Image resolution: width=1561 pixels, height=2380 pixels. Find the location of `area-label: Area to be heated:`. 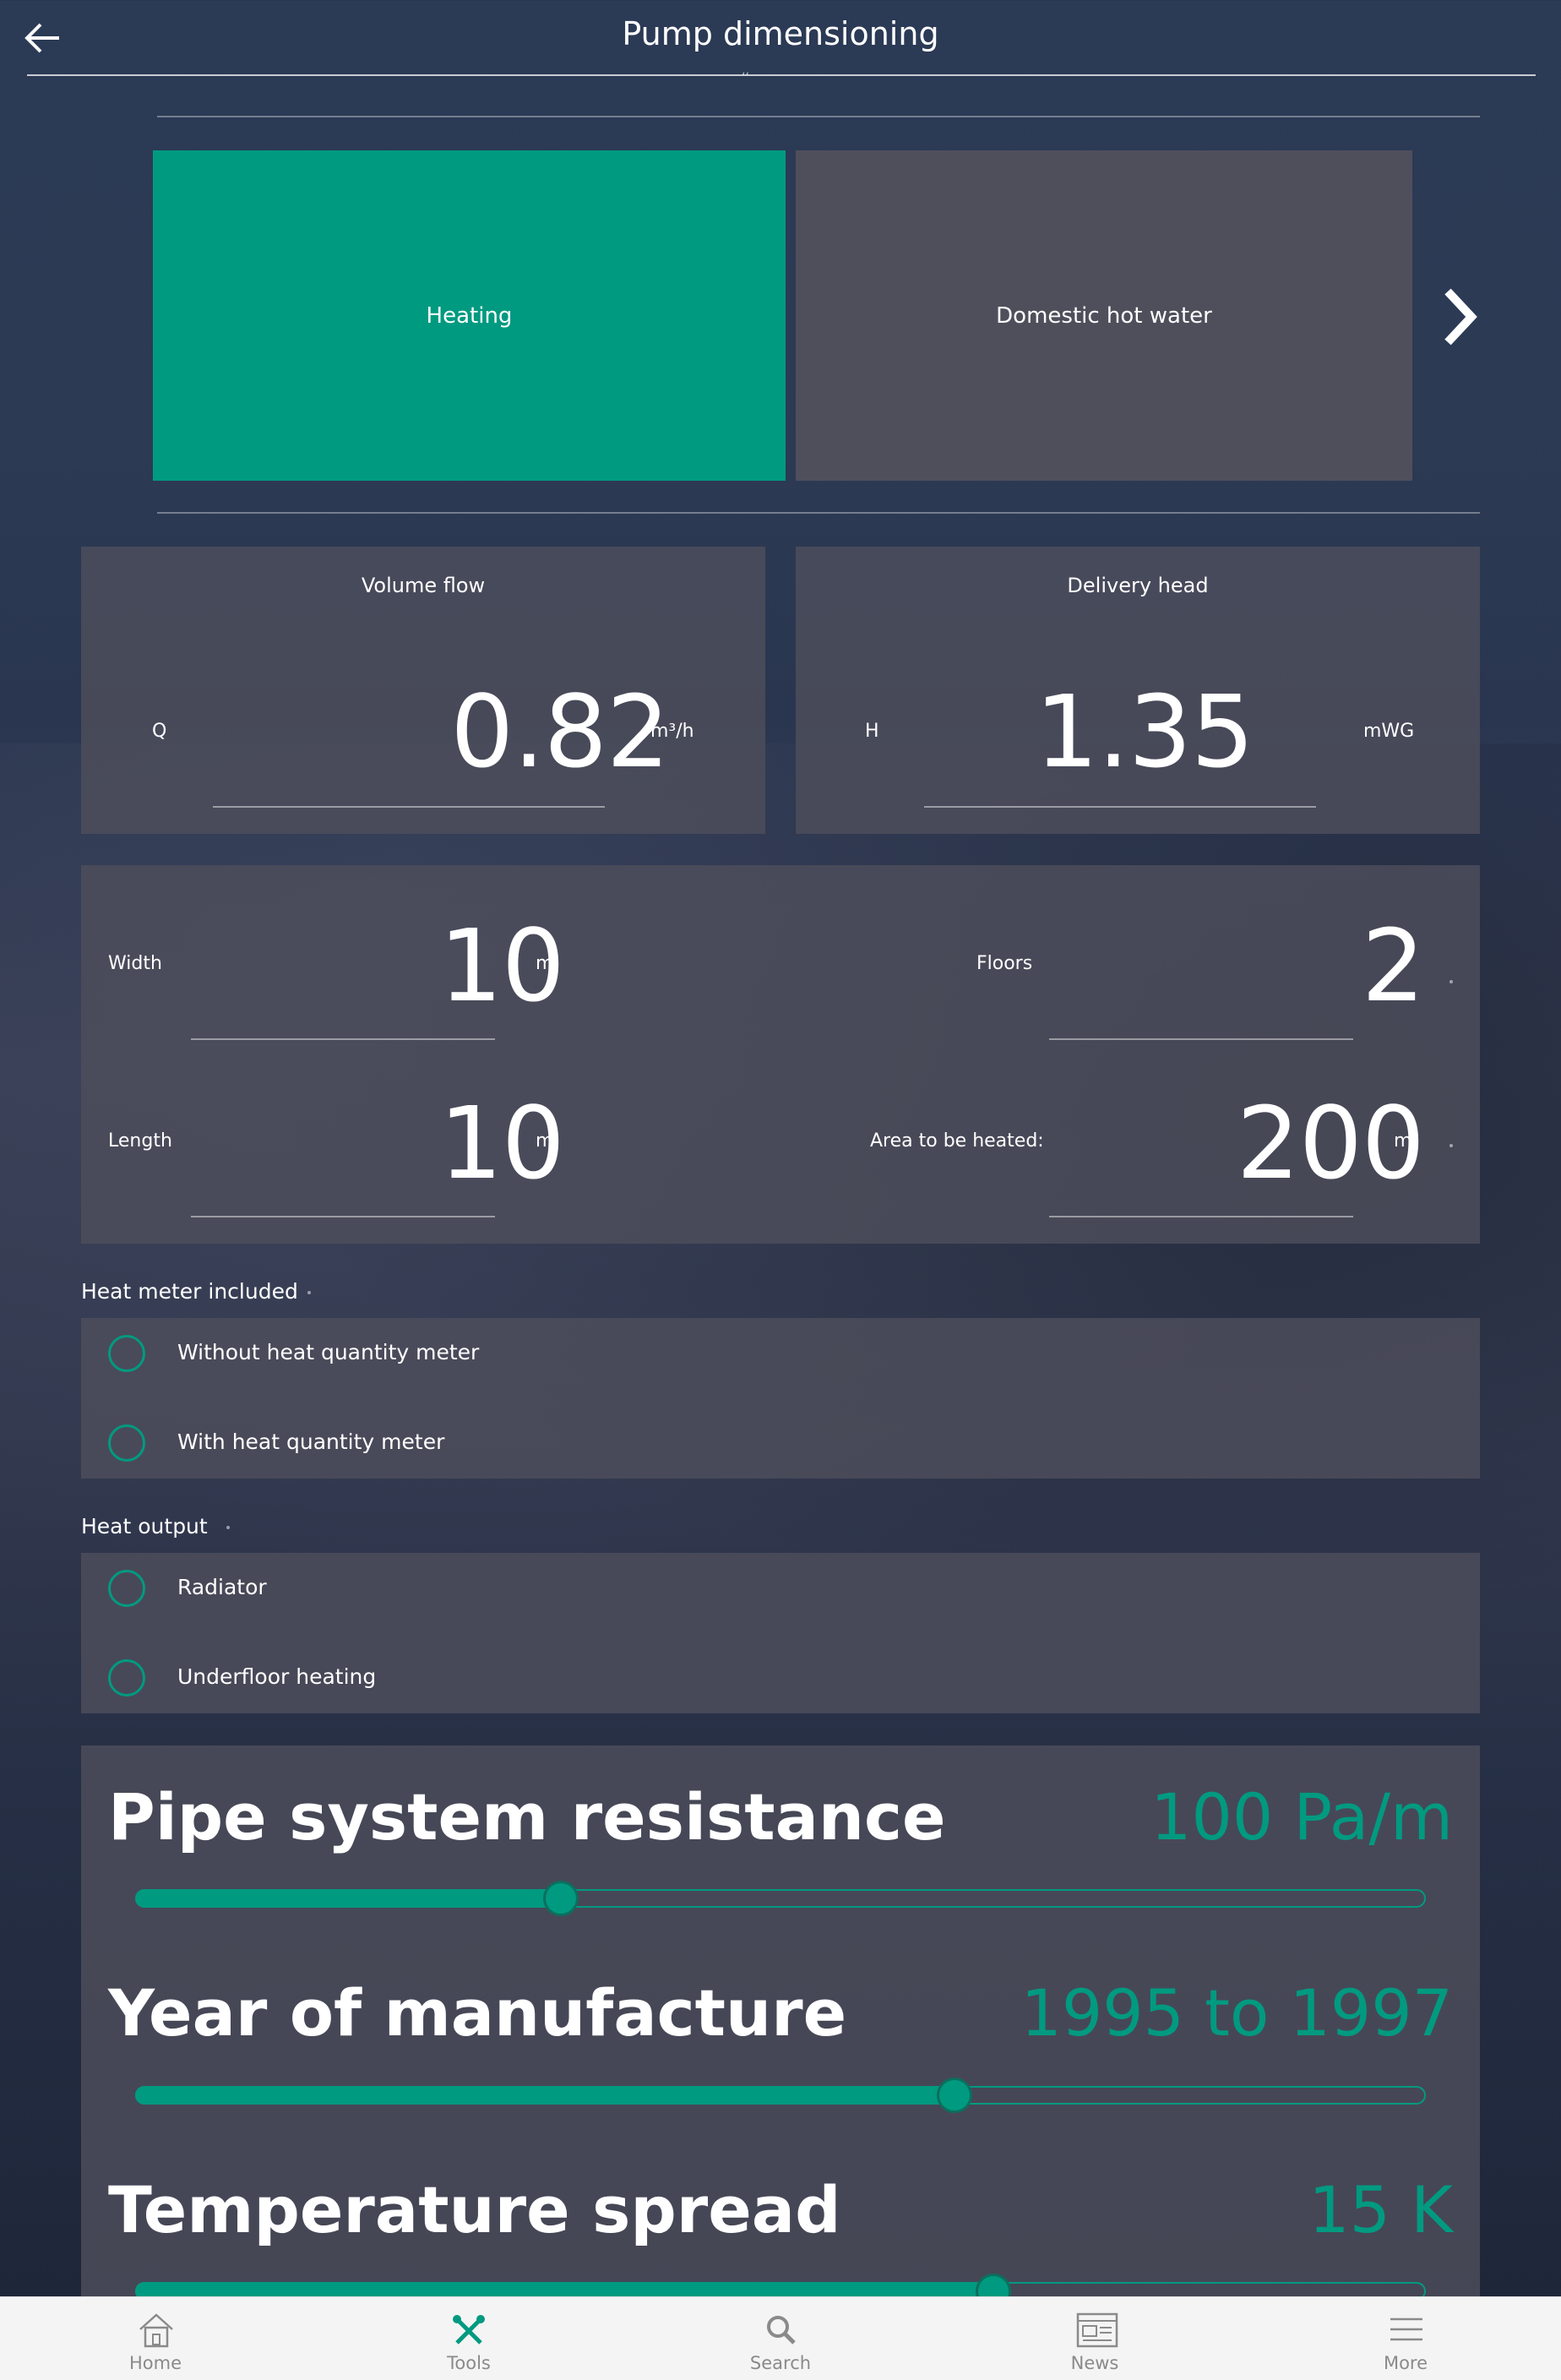

area-label: Area to be heated: is located at coordinates (957, 1141).